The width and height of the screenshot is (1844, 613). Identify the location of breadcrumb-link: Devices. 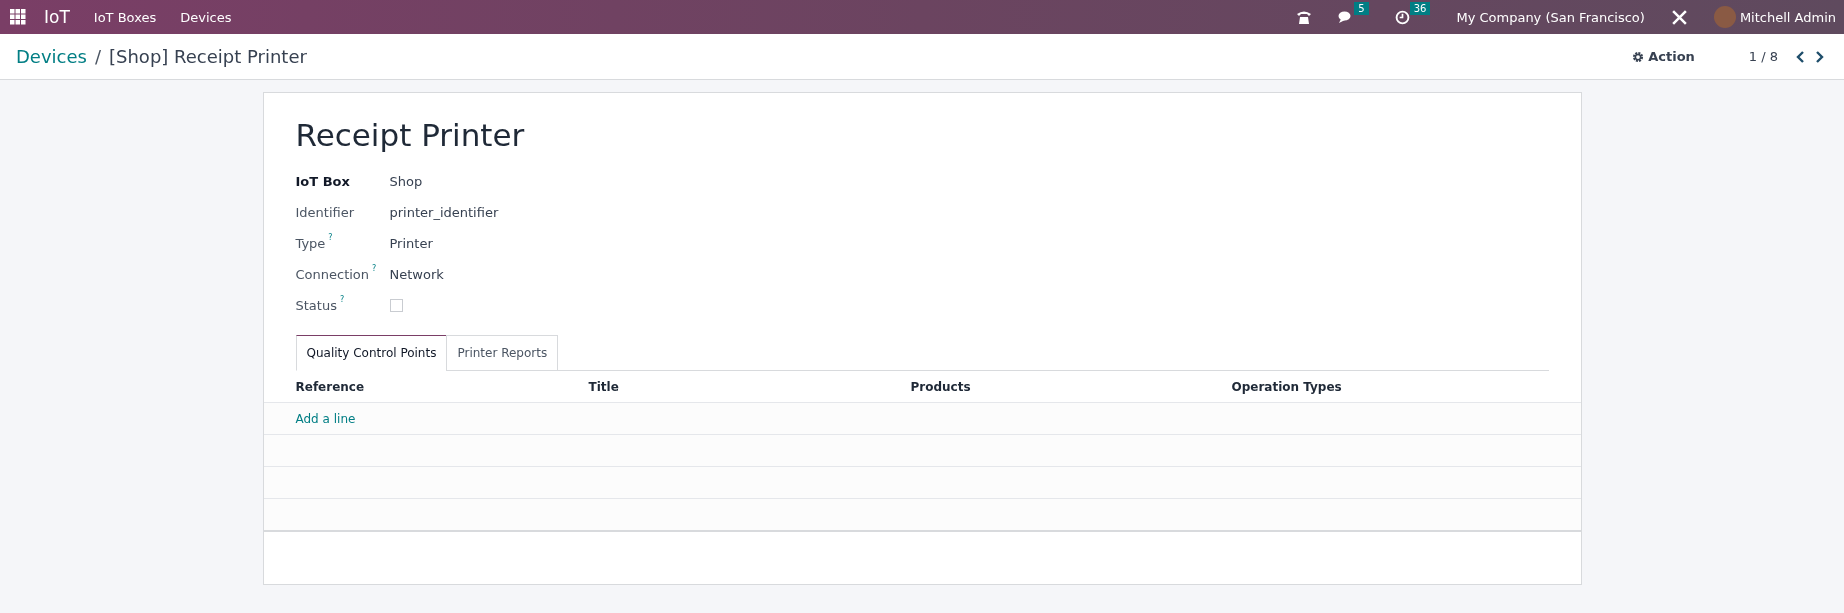
(51, 56).